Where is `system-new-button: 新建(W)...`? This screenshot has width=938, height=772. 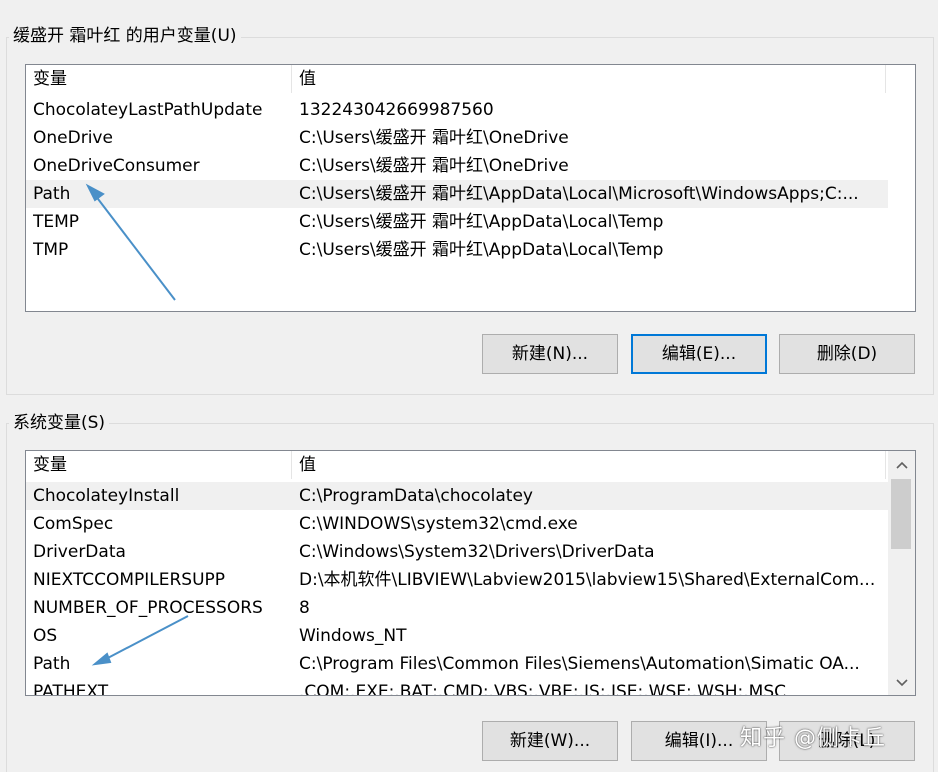 system-new-button: 新建(W)... is located at coordinates (550, 741).